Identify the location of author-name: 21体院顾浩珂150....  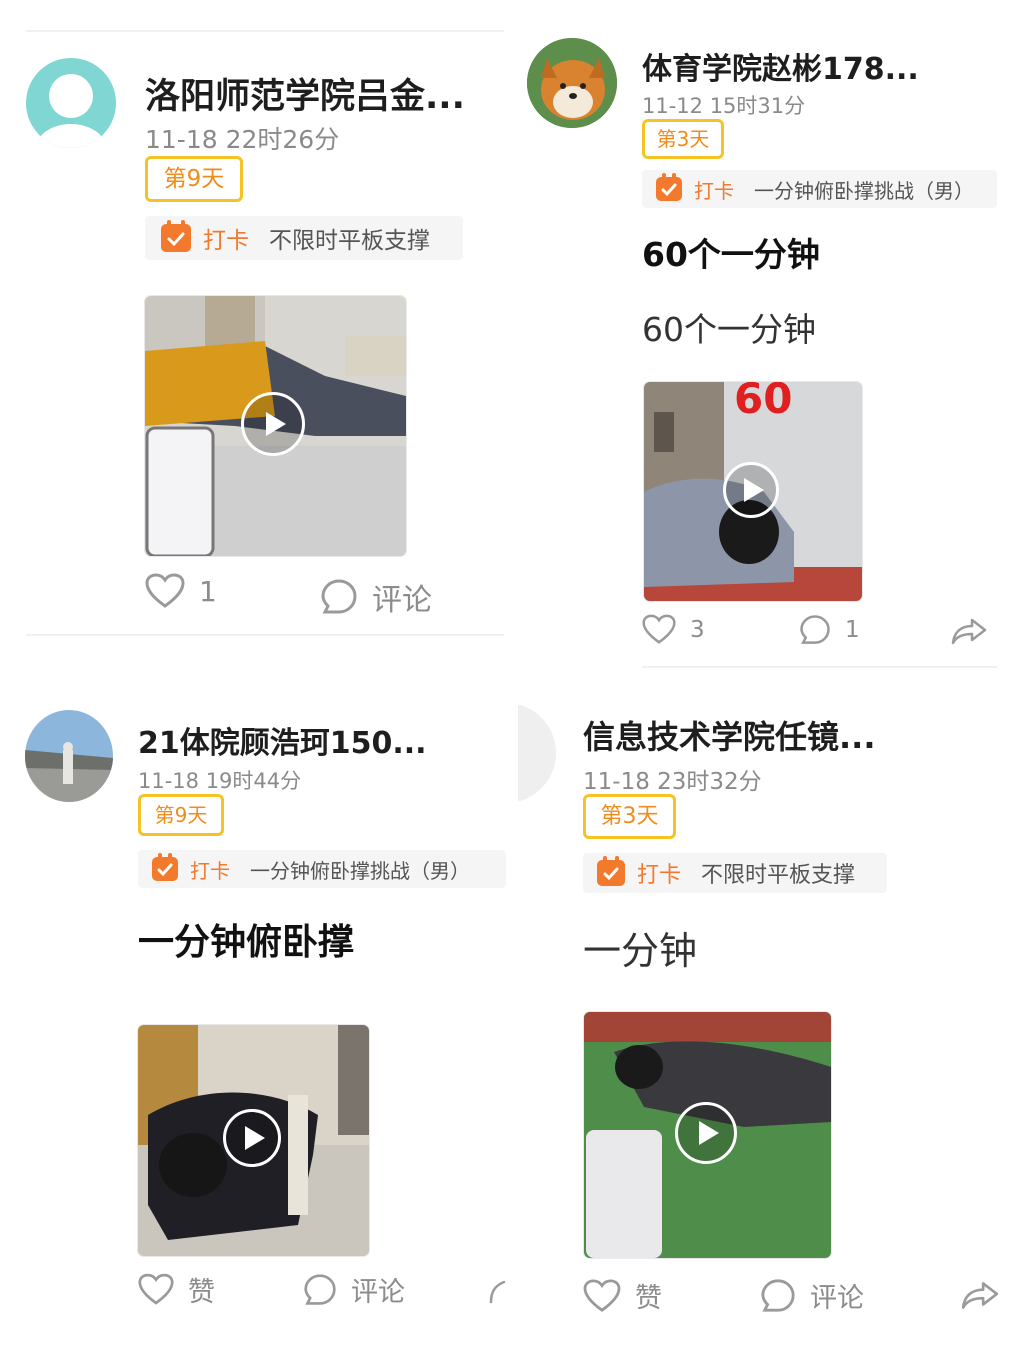
(282, 740).